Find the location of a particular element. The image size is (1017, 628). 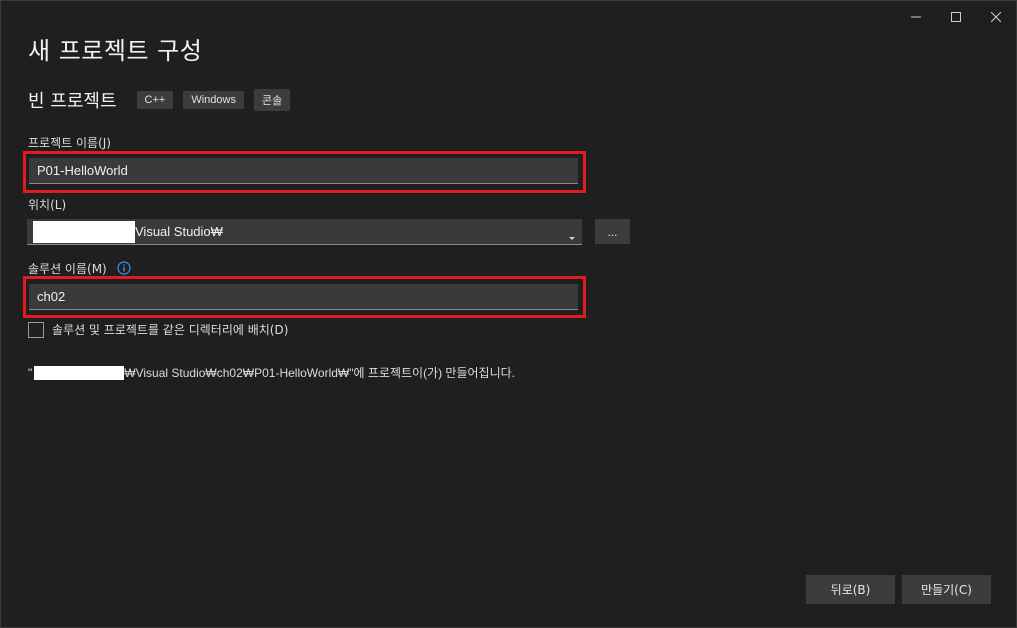

back-button: 뒤로(B) is located at coordinates (850, 589).